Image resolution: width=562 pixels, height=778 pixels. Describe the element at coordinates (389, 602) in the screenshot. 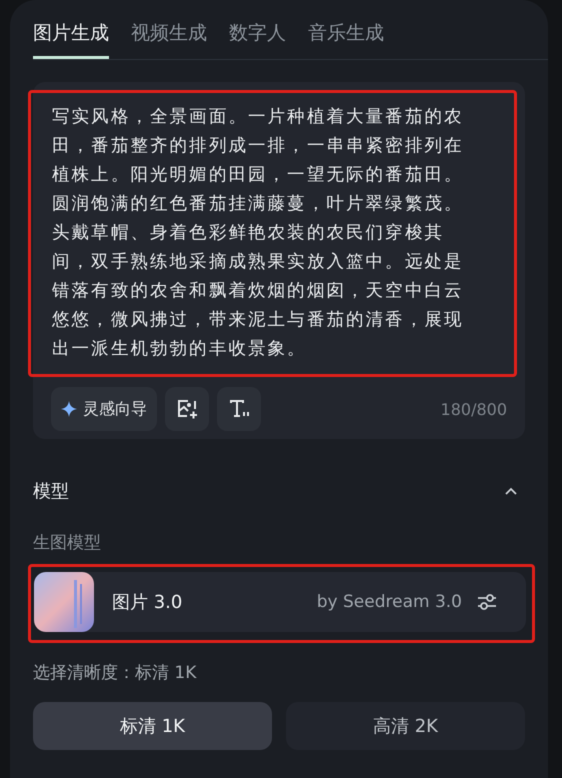

I see `model-provider: by Seedream 3.0` at that location.